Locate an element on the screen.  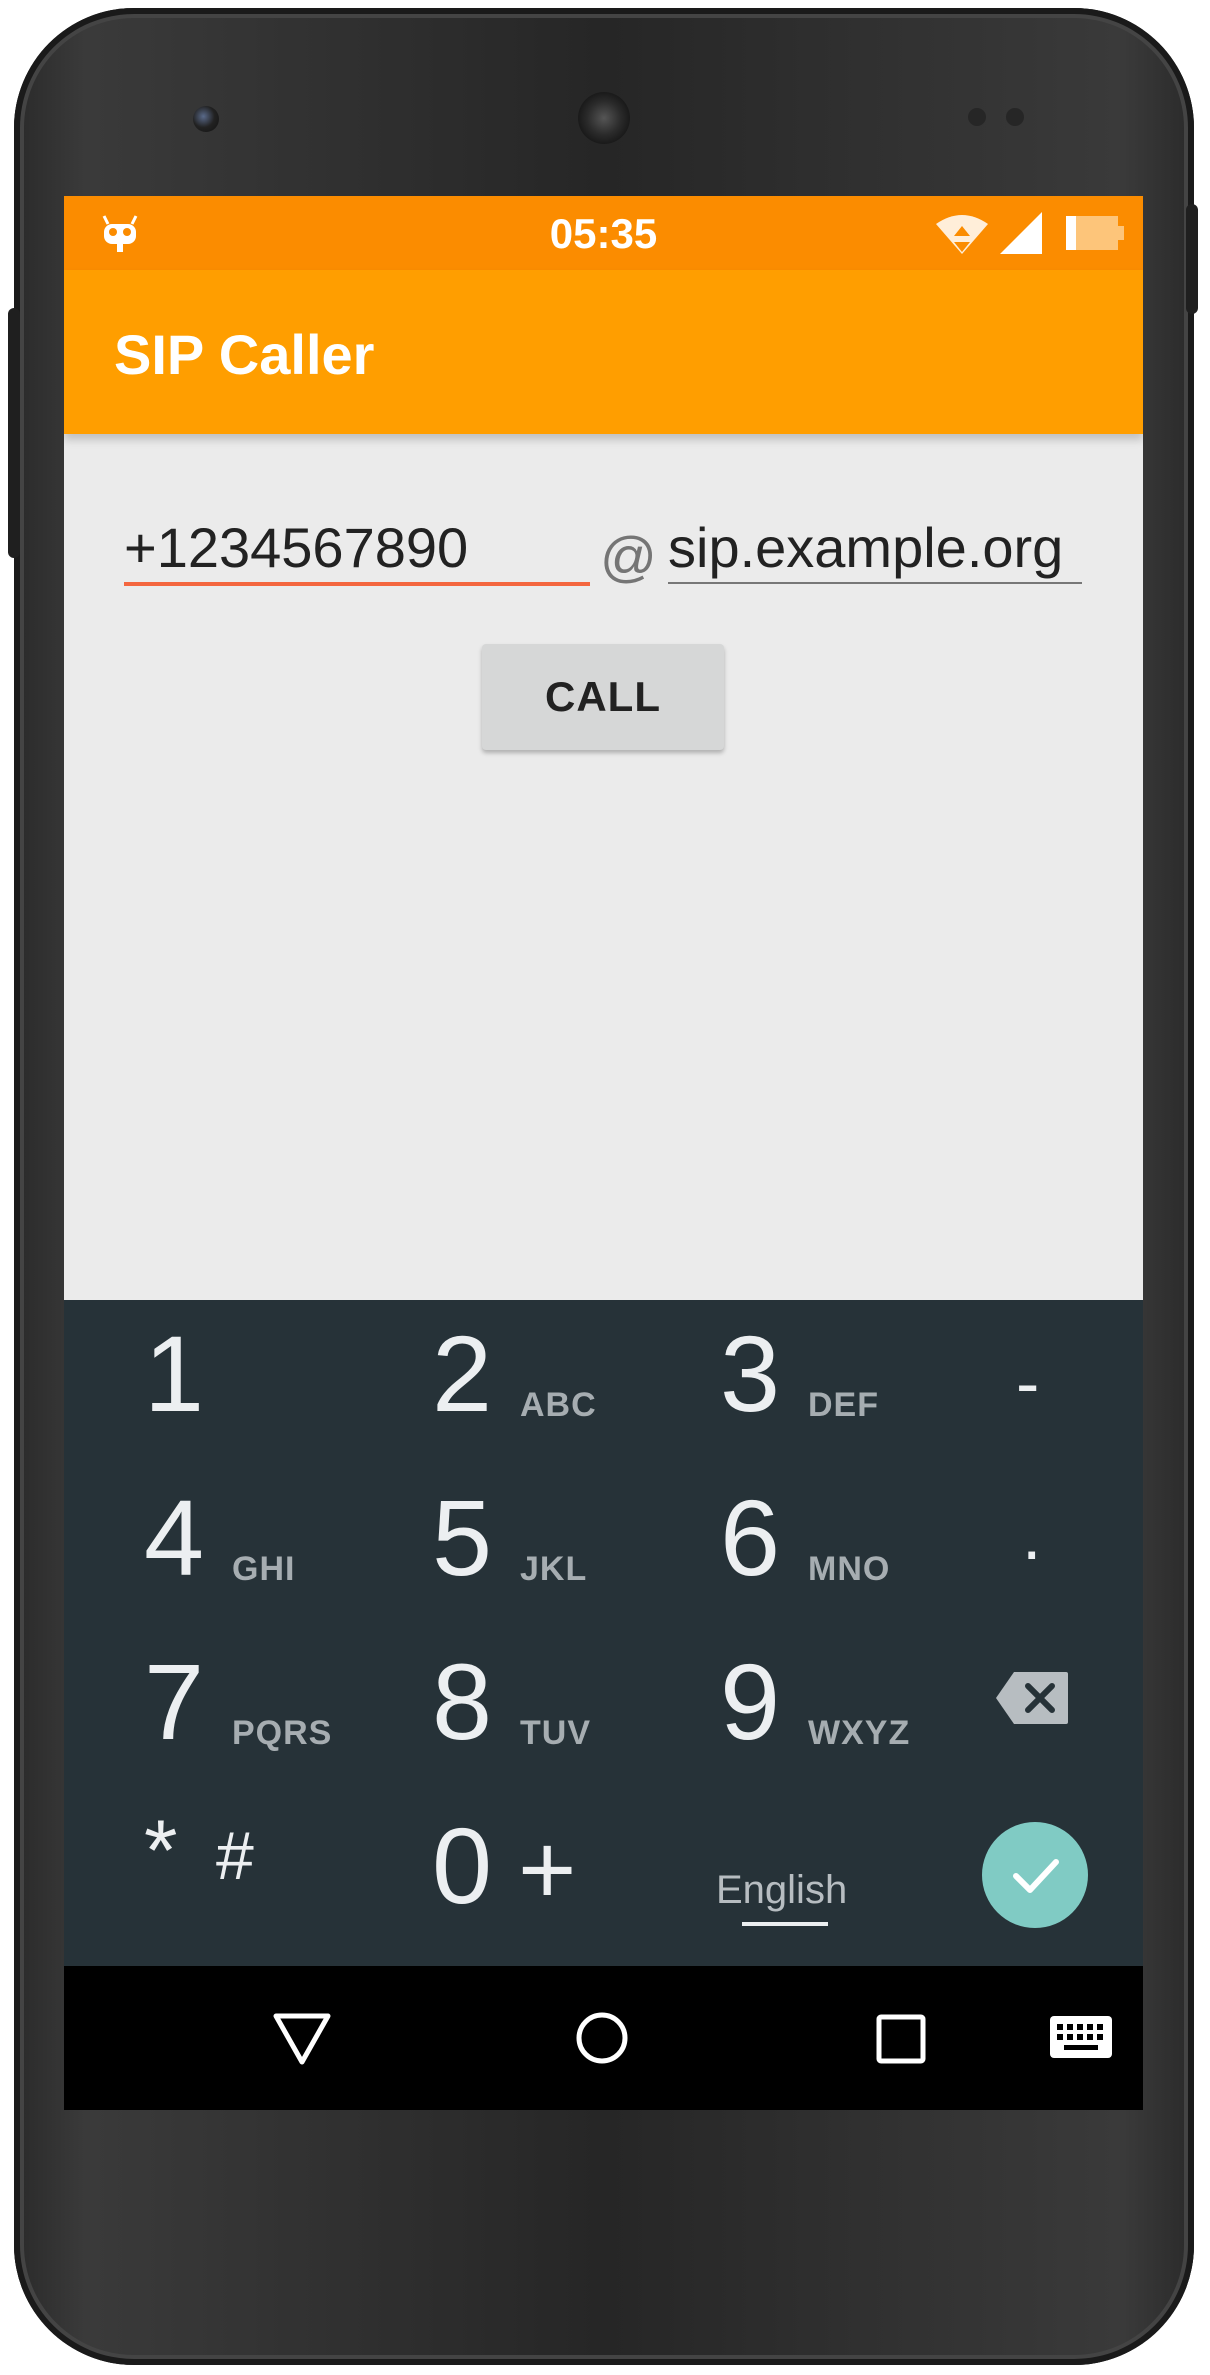
wifi-icon is located at coordinates (962, 236).